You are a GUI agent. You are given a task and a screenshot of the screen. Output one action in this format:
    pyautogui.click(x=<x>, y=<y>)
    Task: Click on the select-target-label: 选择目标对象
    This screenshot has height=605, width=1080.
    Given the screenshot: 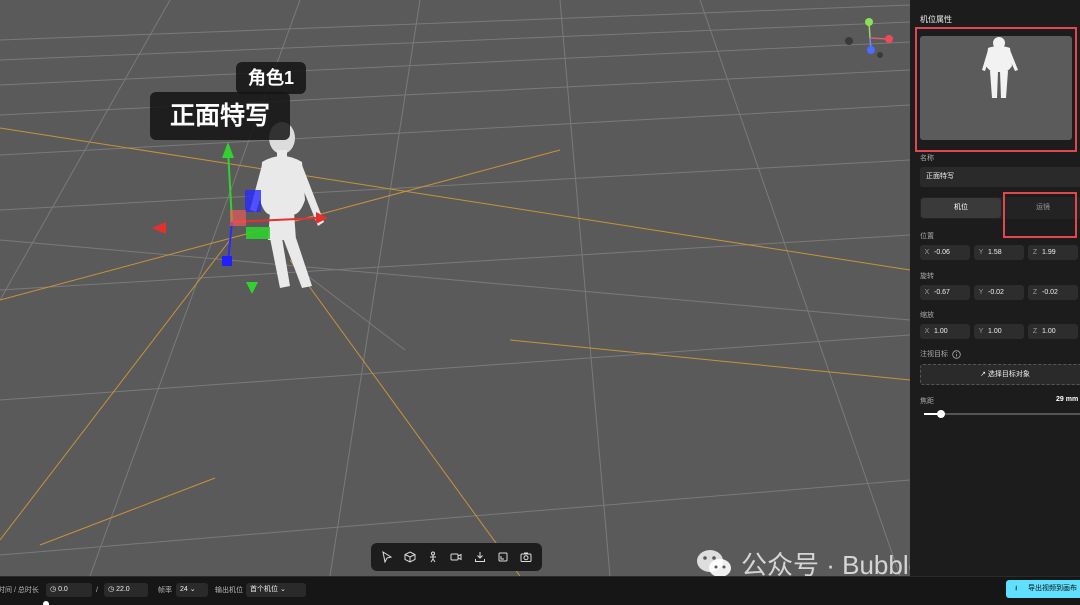 What is the action you would take?
    pyautogui.click(x=1008, y=374)
    